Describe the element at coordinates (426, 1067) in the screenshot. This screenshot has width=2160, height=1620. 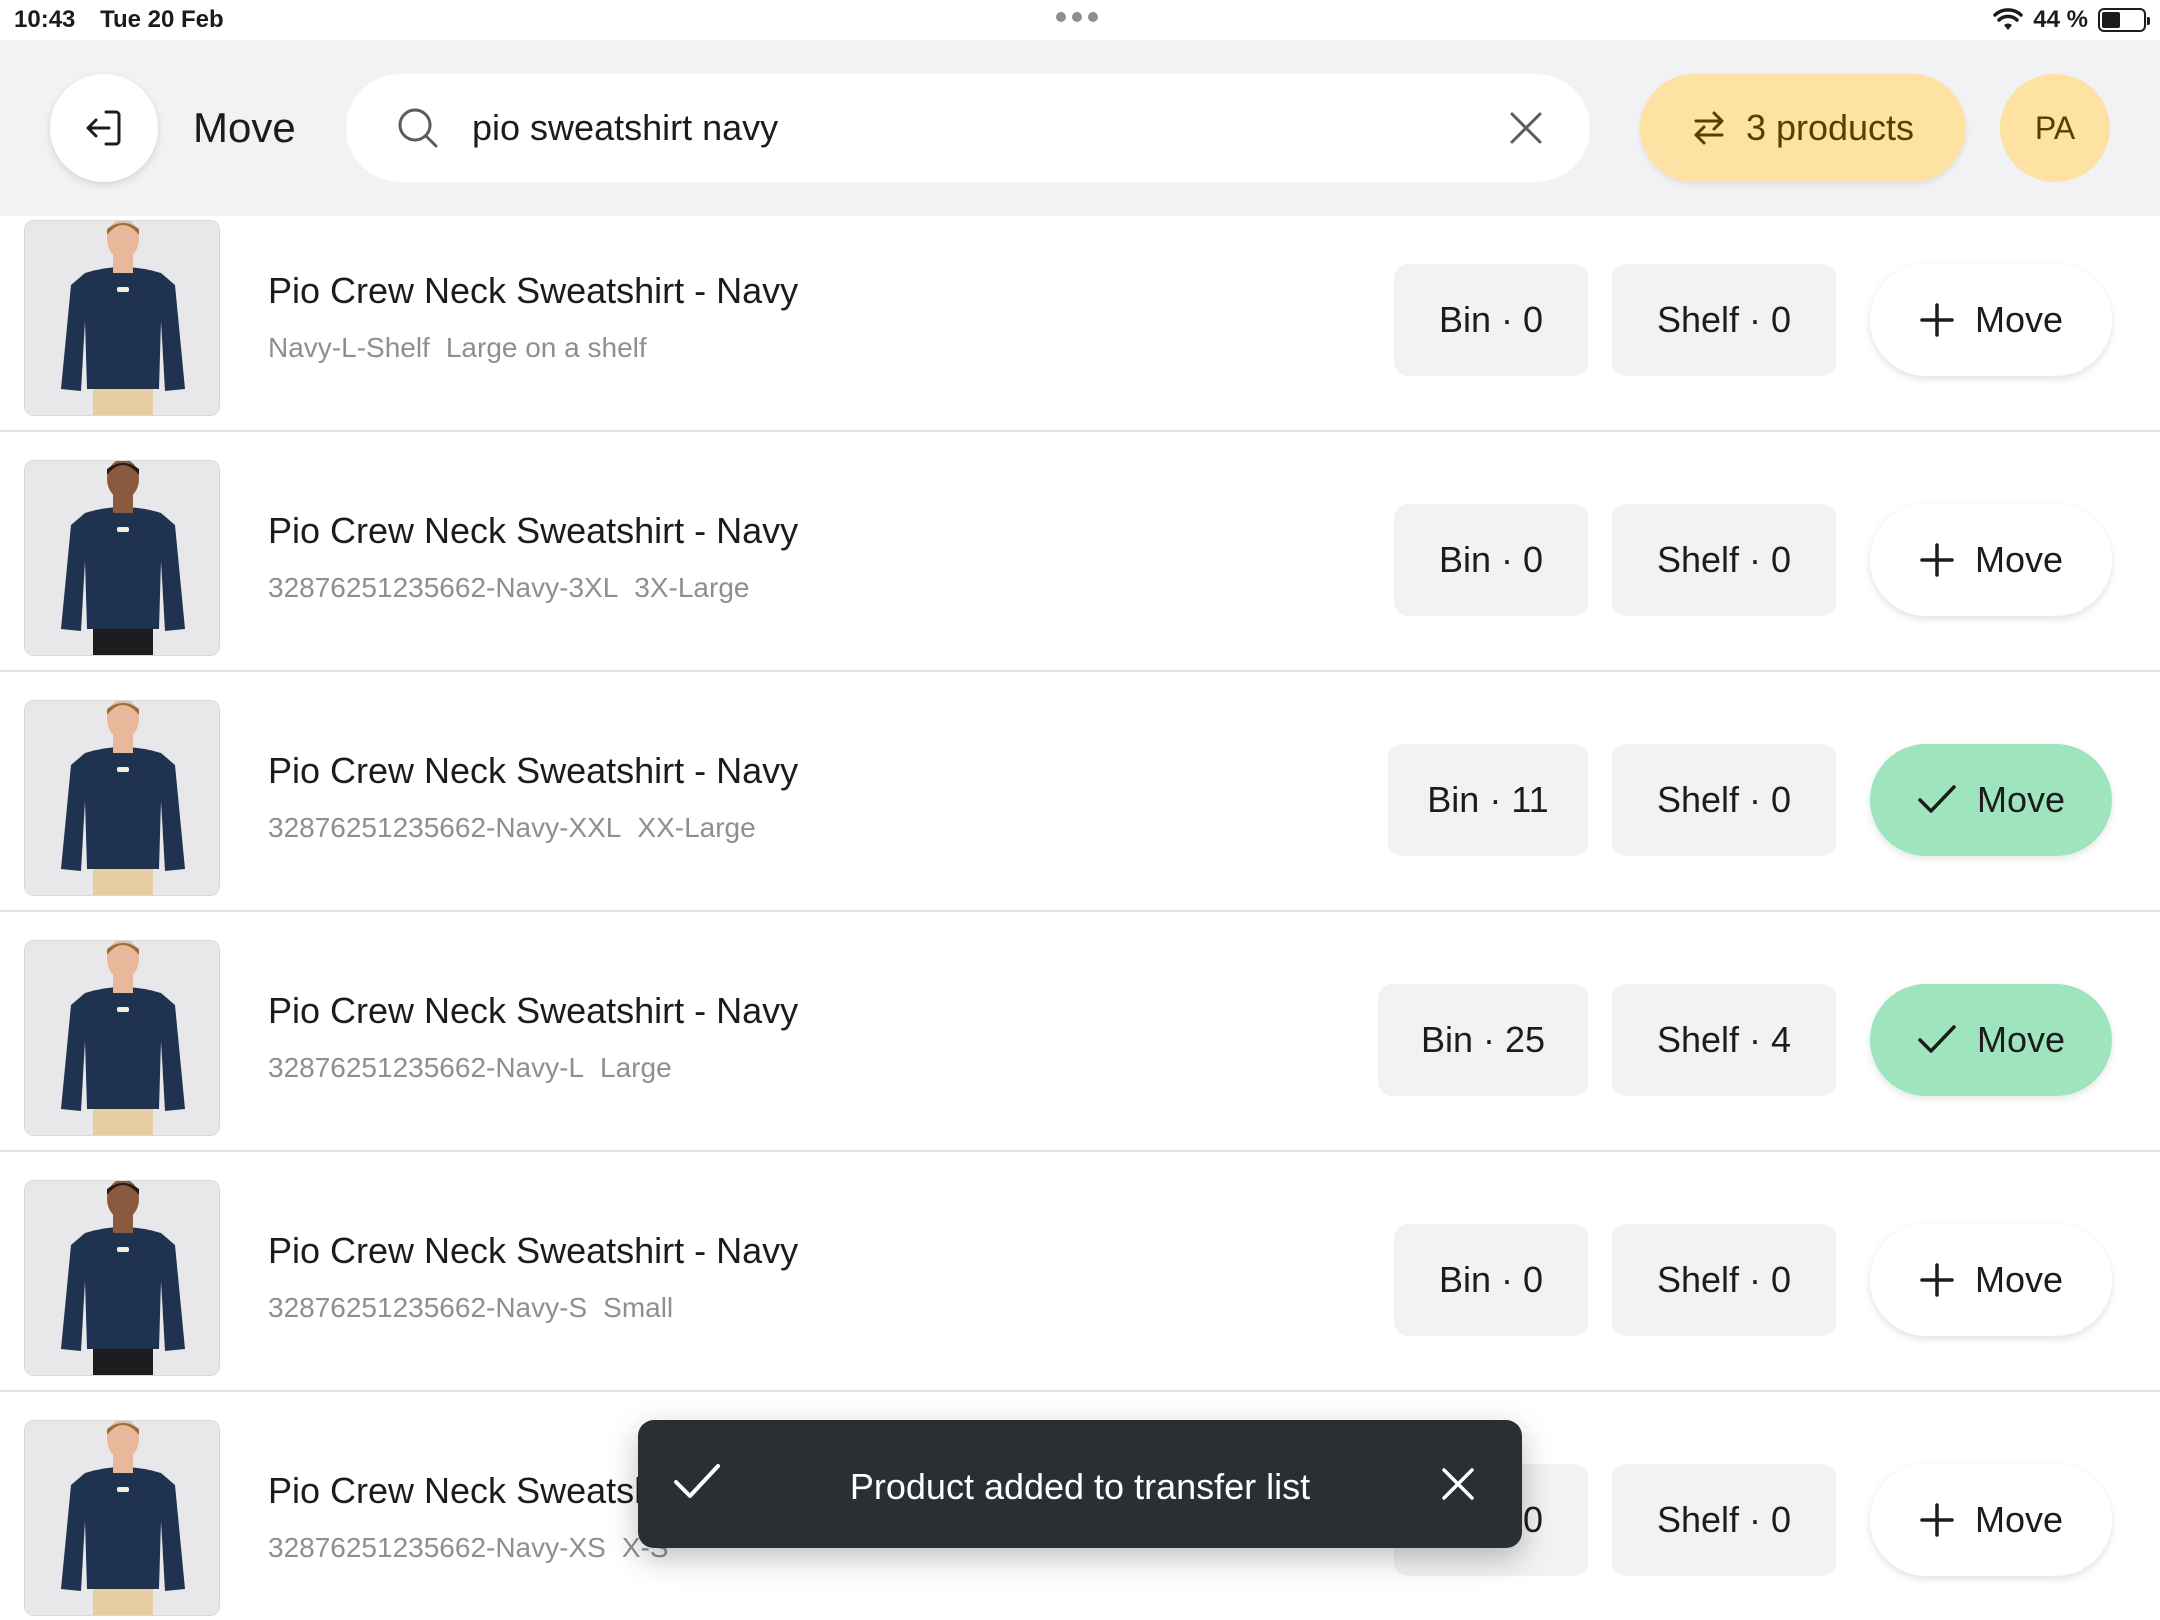
I see `product-sku: 32876251235662-Navy-L` at that location.